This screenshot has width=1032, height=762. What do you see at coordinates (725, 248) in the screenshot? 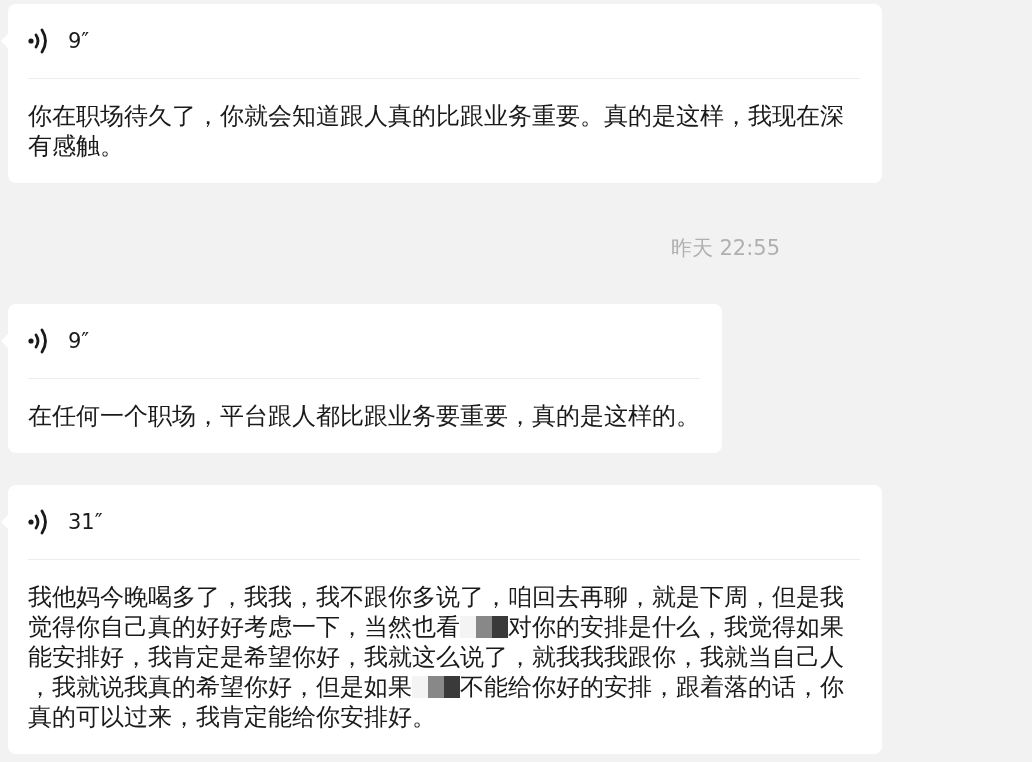
I see `message-timestamp: 昨天 22:55` at bounding box center [725, 248].